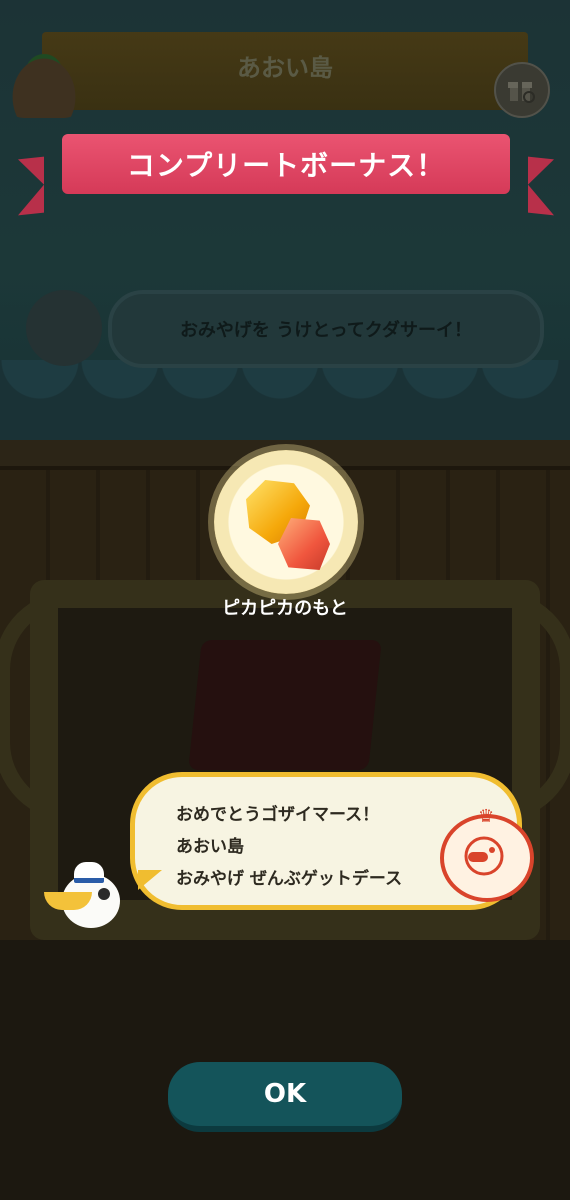 The width and height of the screenshot is (570, 1200). I want to click on pelican-hat, so click(89, 872).